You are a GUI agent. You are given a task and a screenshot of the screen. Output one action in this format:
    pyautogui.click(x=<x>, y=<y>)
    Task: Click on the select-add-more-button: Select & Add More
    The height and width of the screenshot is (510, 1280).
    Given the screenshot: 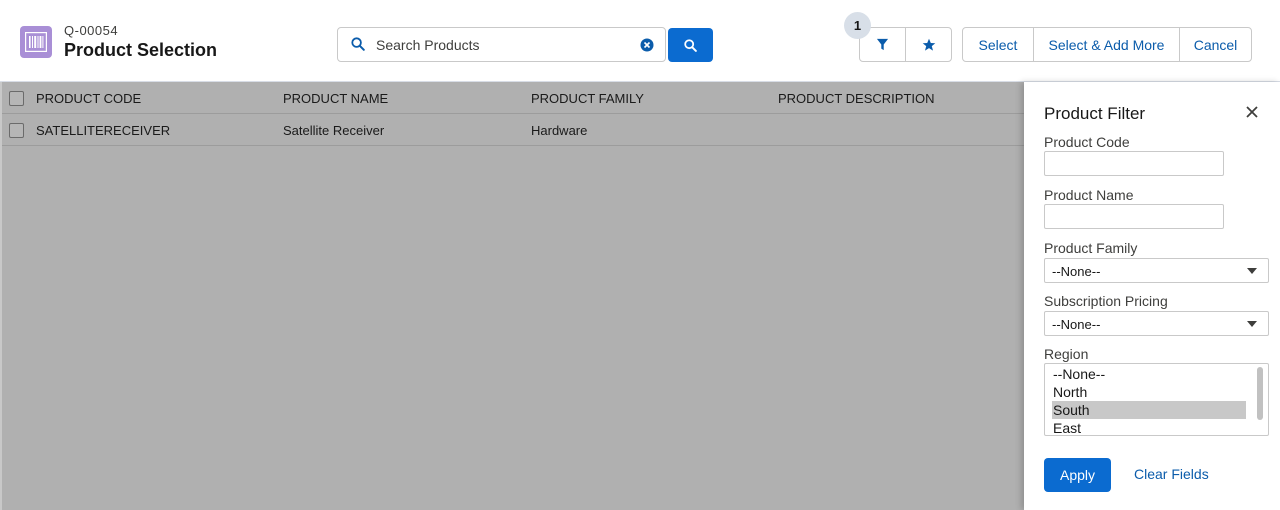 What is the action you would take?
    pyautogui.click(x=1106, y=44)
    